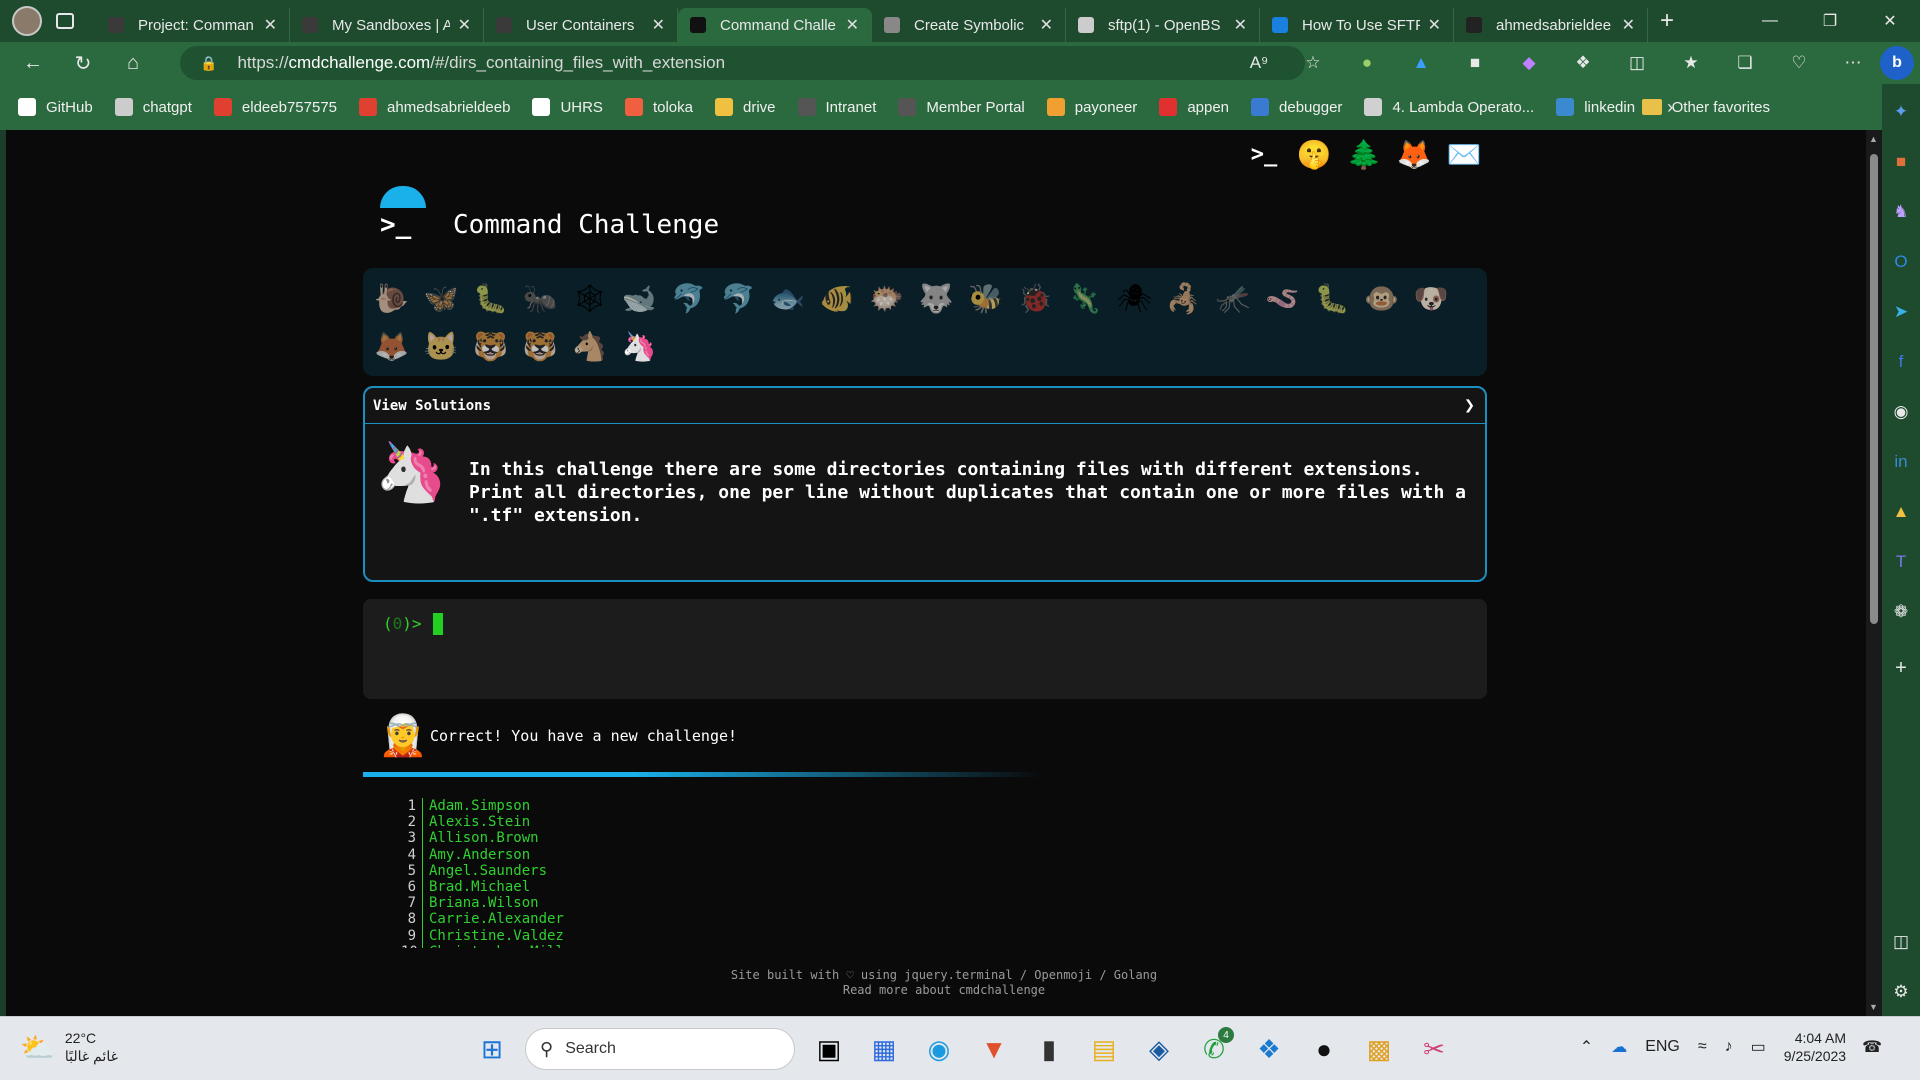 This screenshot has width=1920, height=1080. Describe the element at coordinates (1259, 63) in the screenshot. I see `read-aloud-icon: A⁹` at that location.